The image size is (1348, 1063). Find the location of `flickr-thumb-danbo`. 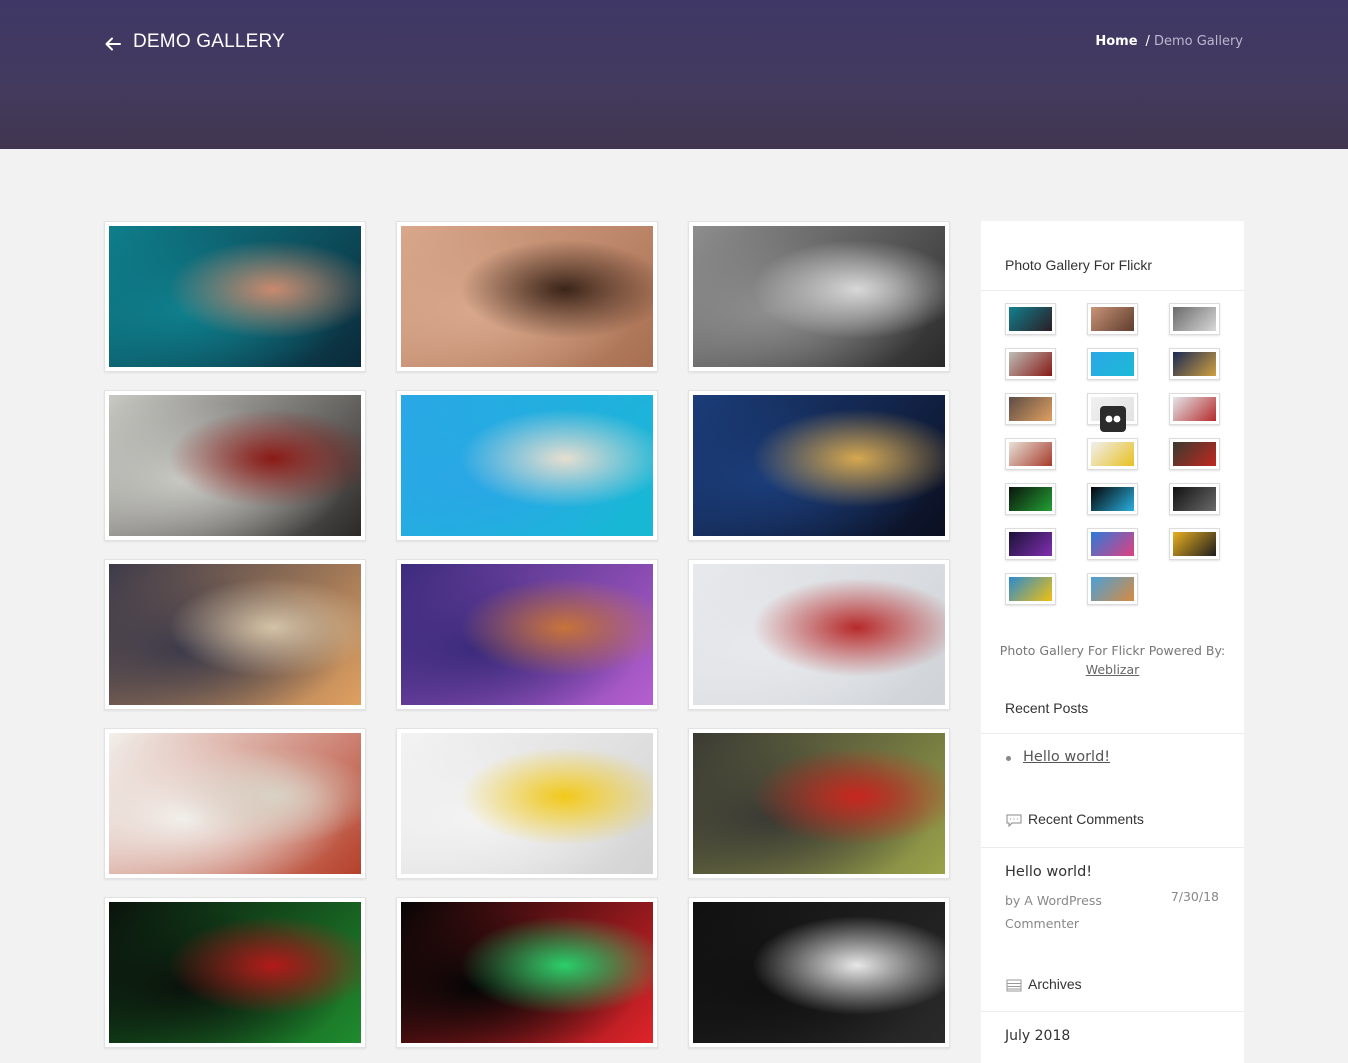

flickr-thumb-danbo is located at coordinates (1194, 409).